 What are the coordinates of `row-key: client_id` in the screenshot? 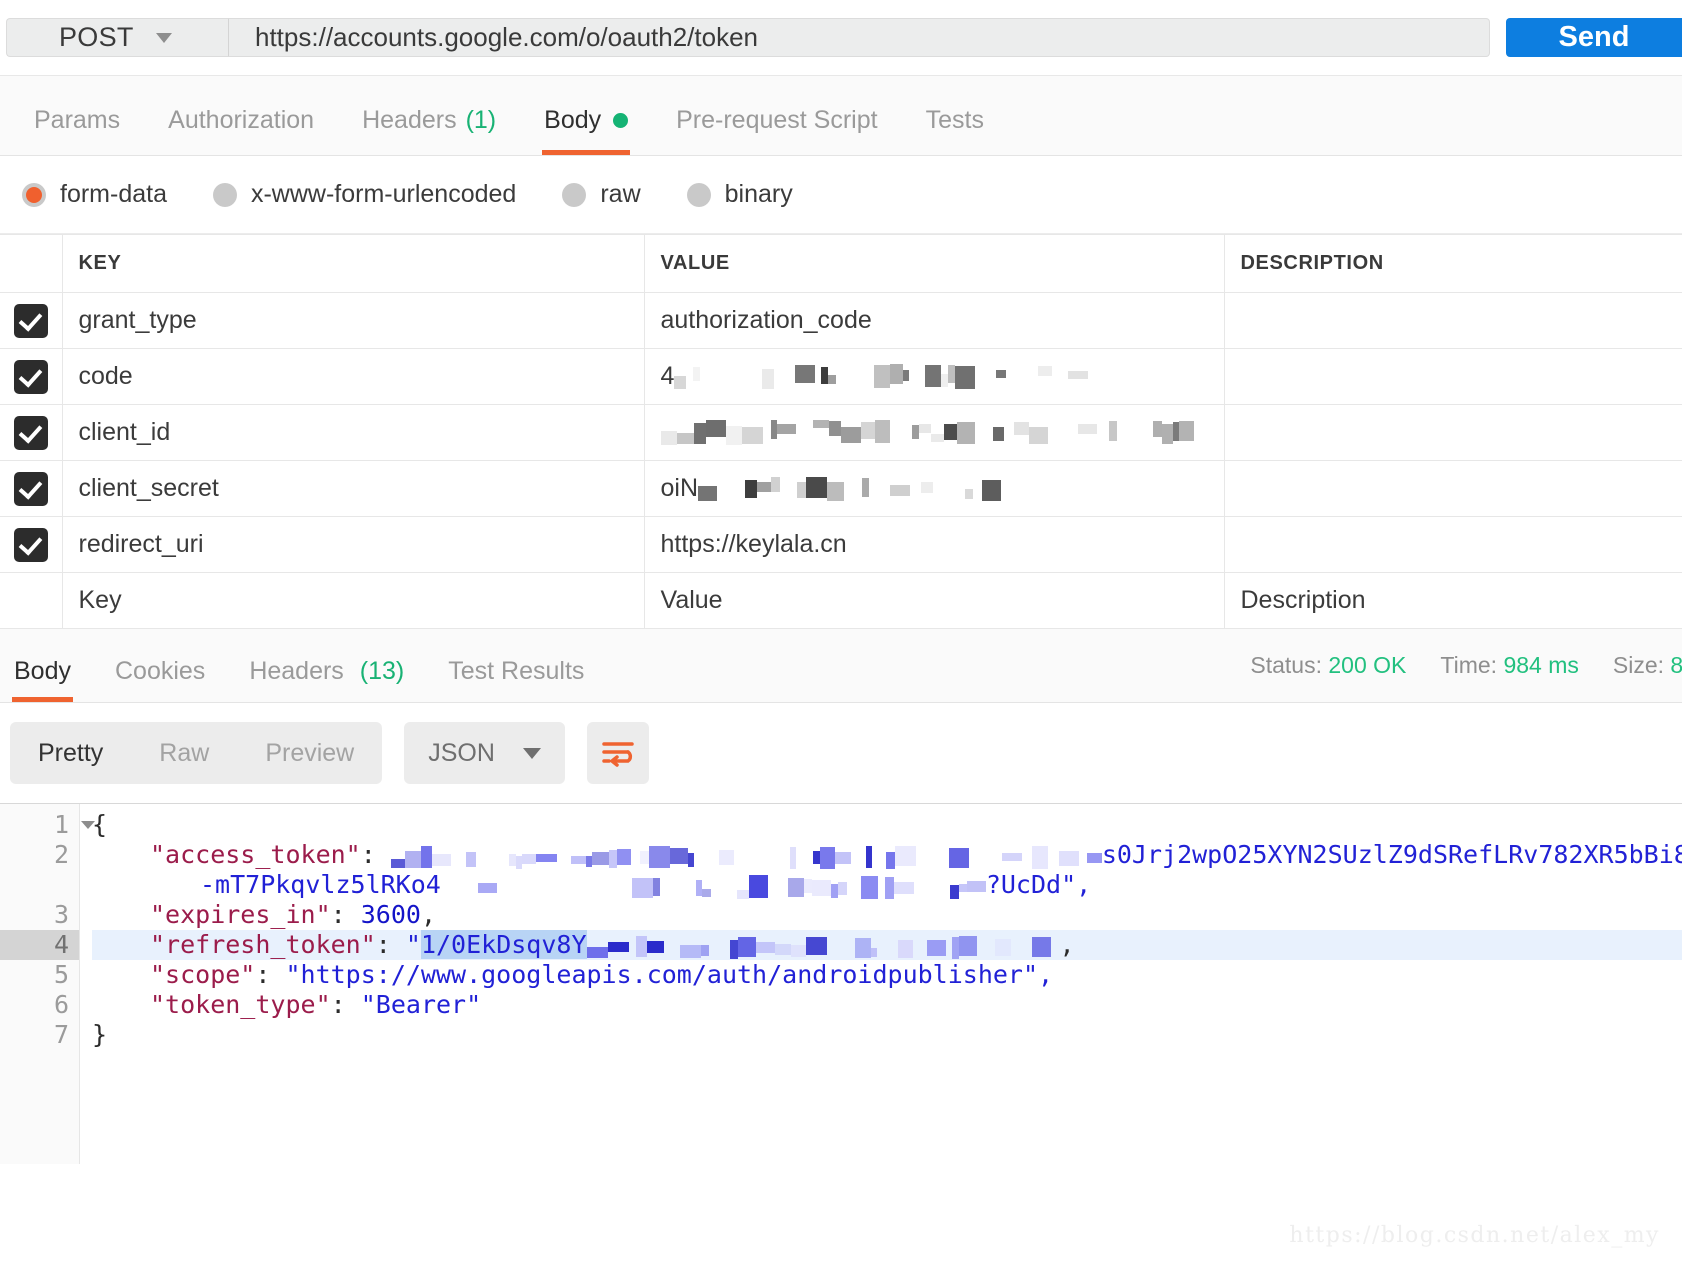 It's located at (353, 432).